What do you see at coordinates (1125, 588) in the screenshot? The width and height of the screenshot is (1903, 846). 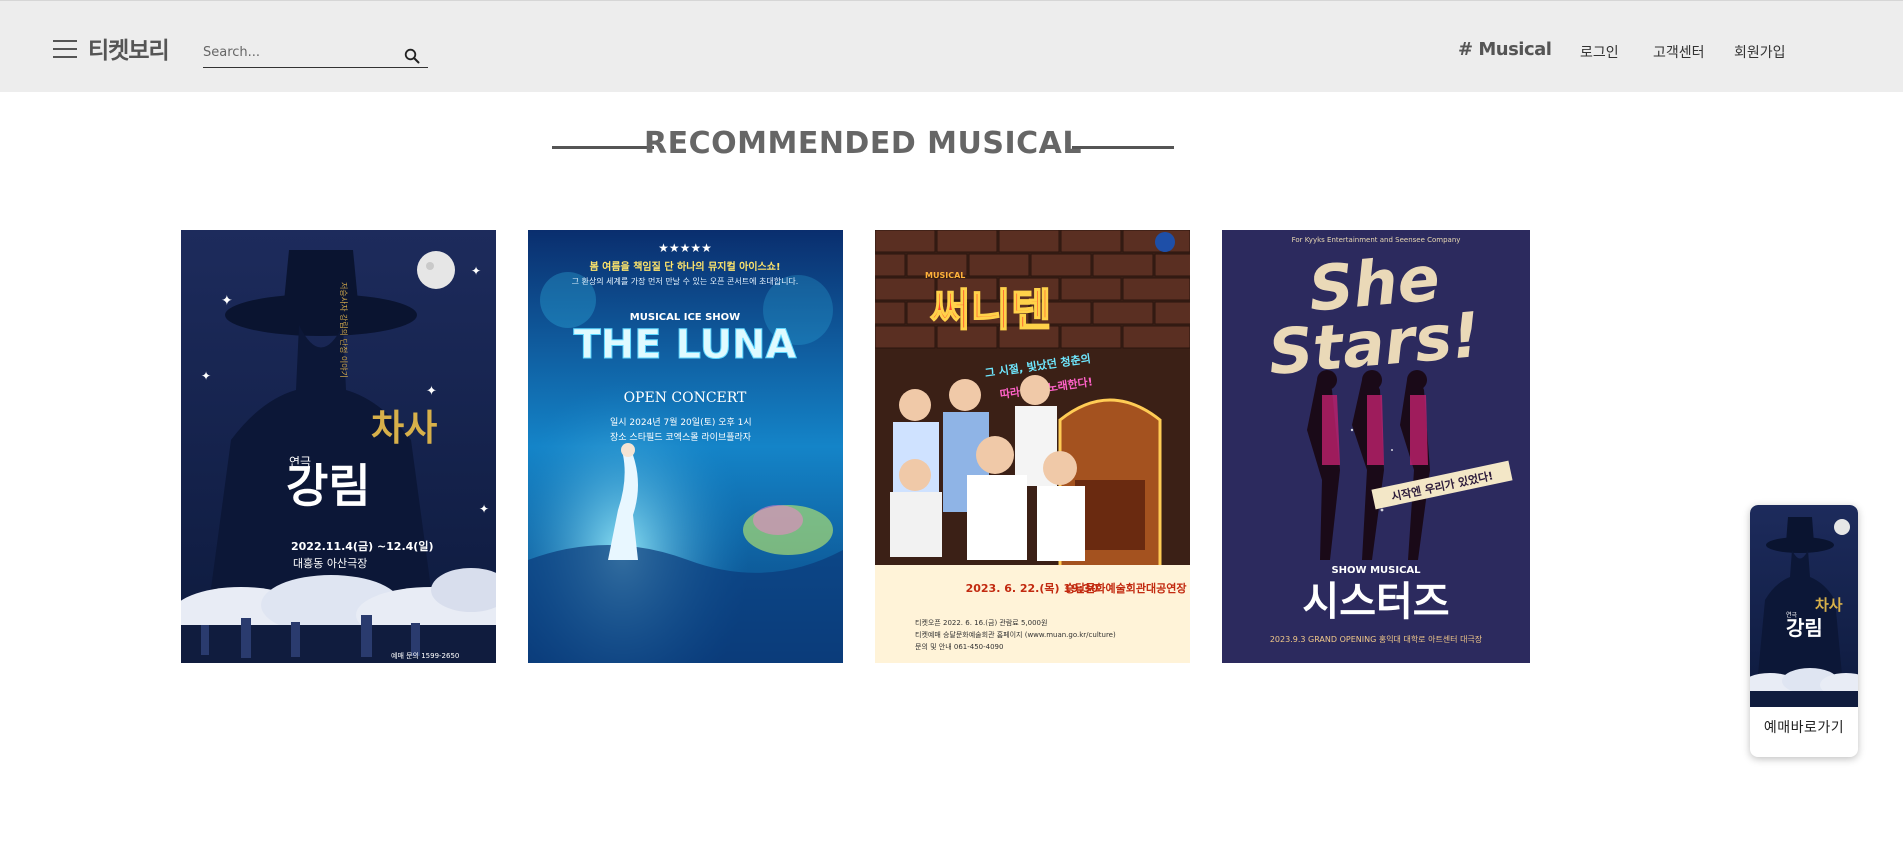 I see `poster3-venue: 승달문화예술회관대공연장` at bounding box center [1125, 588].